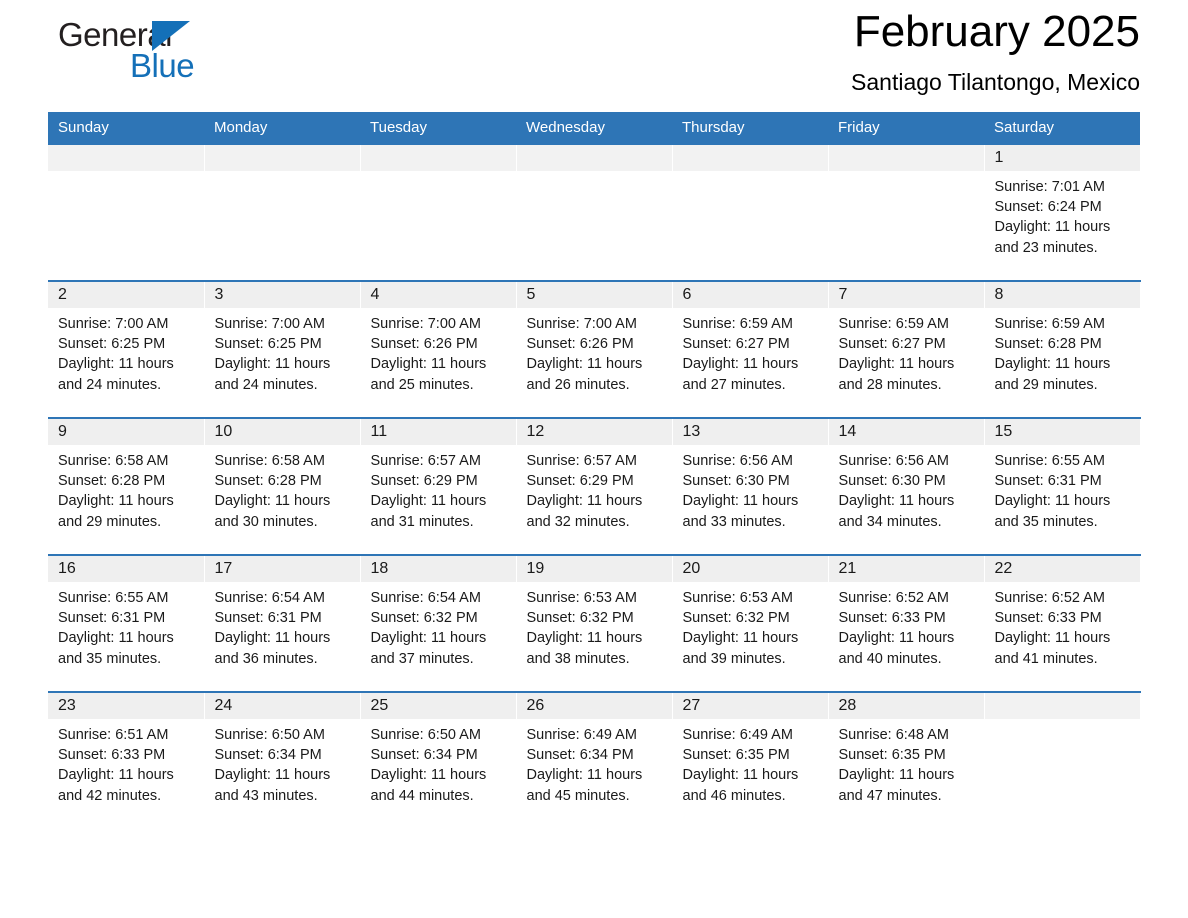  I want to click on daylight-text: Daylight: 11 hours and 42 minutes., so click(116, 785).